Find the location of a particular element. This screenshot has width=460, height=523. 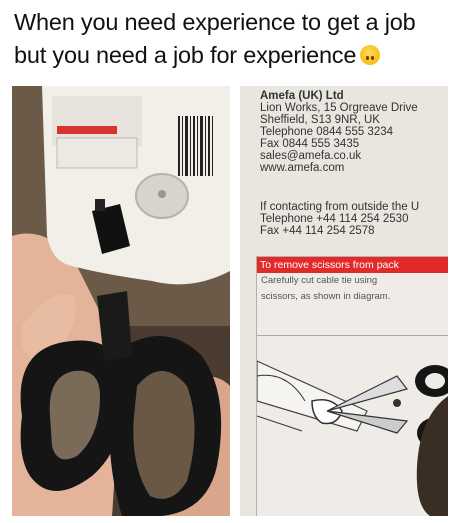

fax-line: Fax 0844 555 3435 is located at coordinates (310, 144).